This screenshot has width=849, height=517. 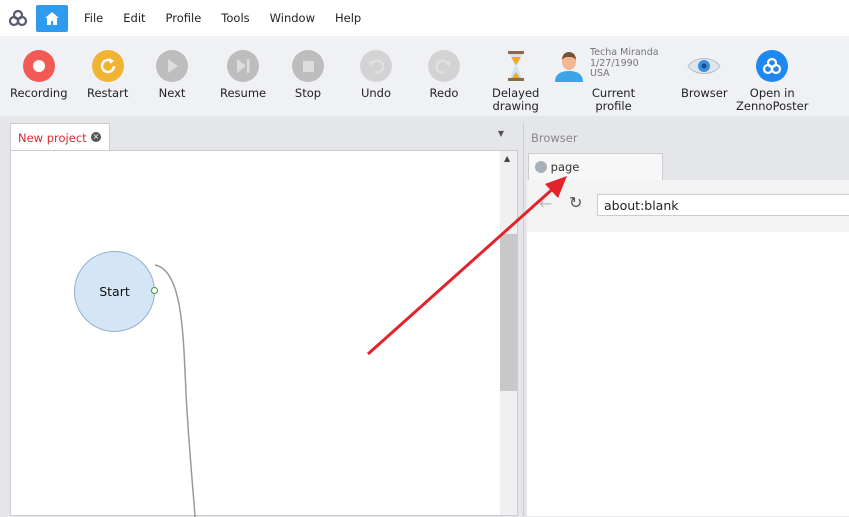 I want to click on stop-button: Stop, so click(x=308, y=75).